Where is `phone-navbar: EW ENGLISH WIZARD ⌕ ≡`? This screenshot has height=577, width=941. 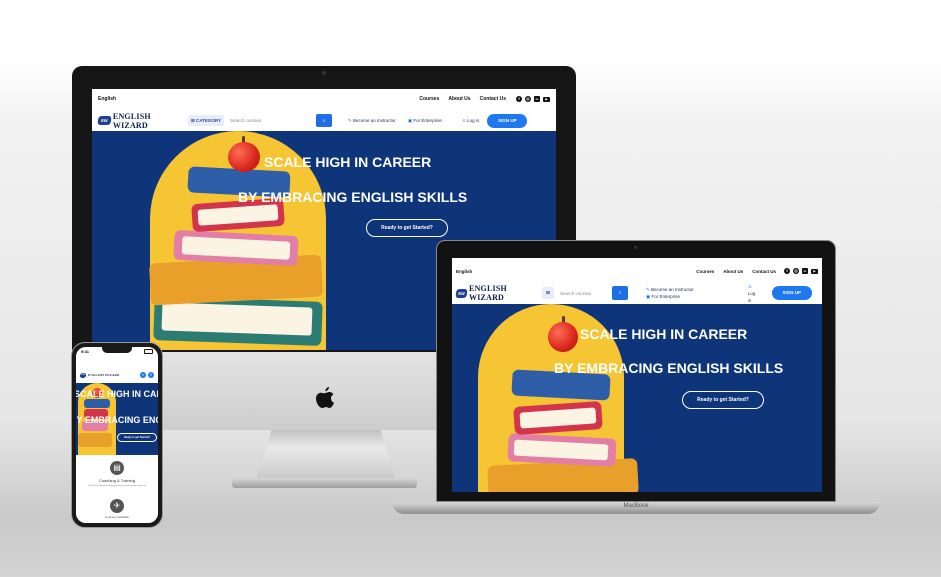
phone-navbar: EW ENGLISH WIZARD ⌕ ≡ is located at coordinates (117, 375).